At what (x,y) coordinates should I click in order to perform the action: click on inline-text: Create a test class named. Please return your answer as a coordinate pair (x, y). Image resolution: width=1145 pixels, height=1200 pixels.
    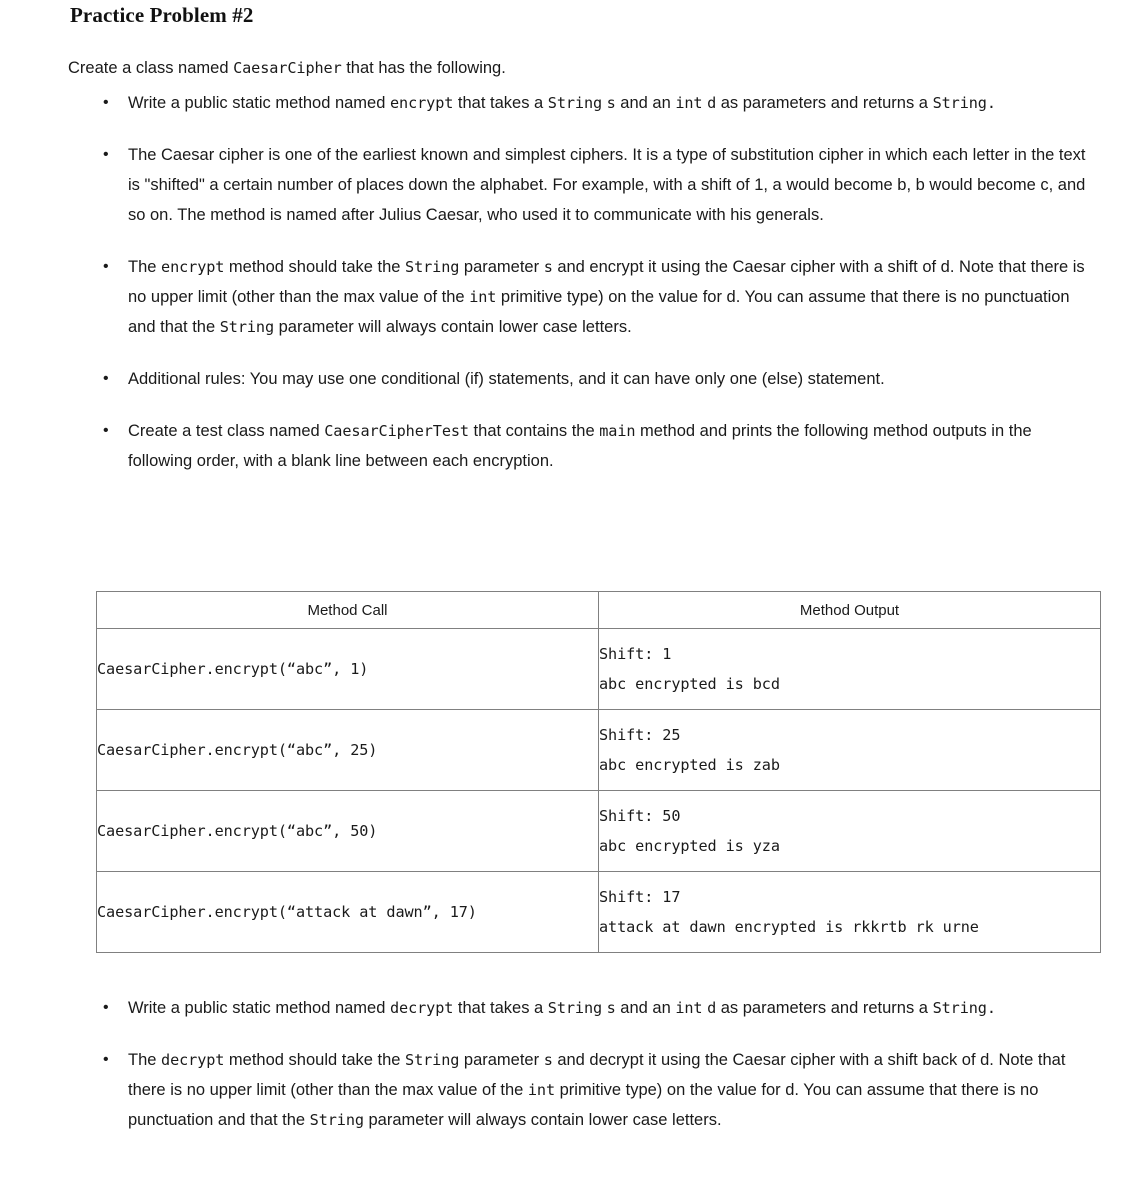
    Looking at the image, I should click on (226, 431).